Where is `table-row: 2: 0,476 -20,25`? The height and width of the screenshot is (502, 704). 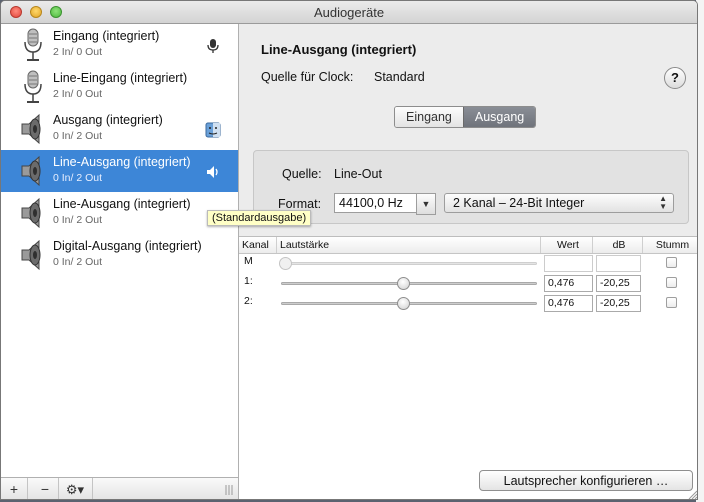
table-row: 2: 0,476 -20,25 is located at coordinates (468, 303).